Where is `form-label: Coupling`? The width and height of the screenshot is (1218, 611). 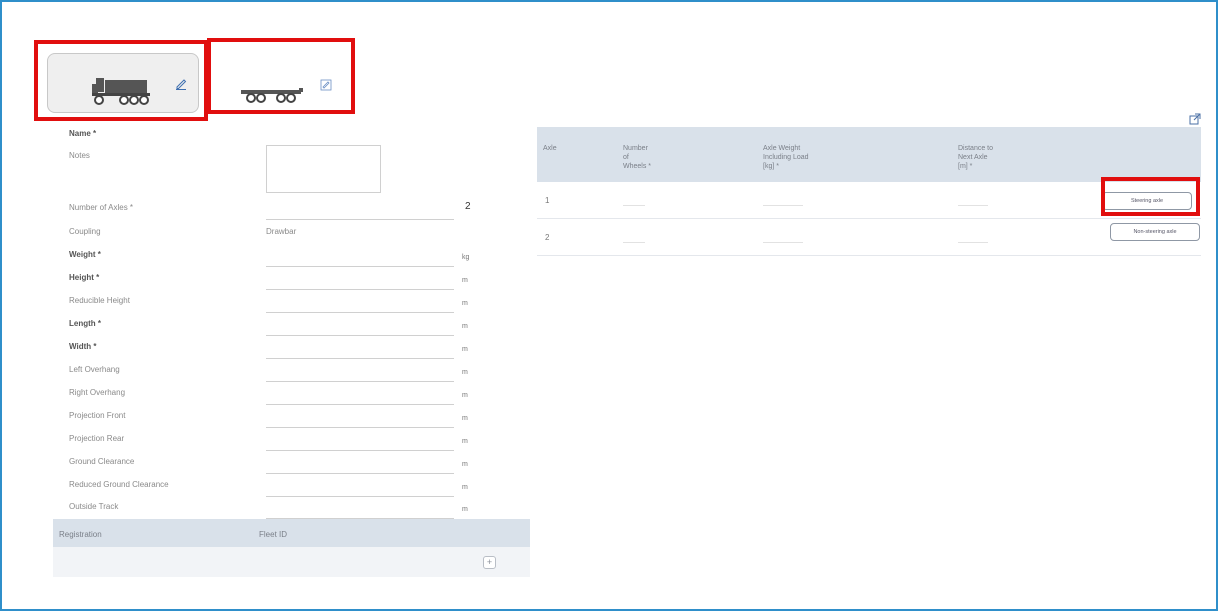
form-label: Coupling is located at coordinates (85, 231).